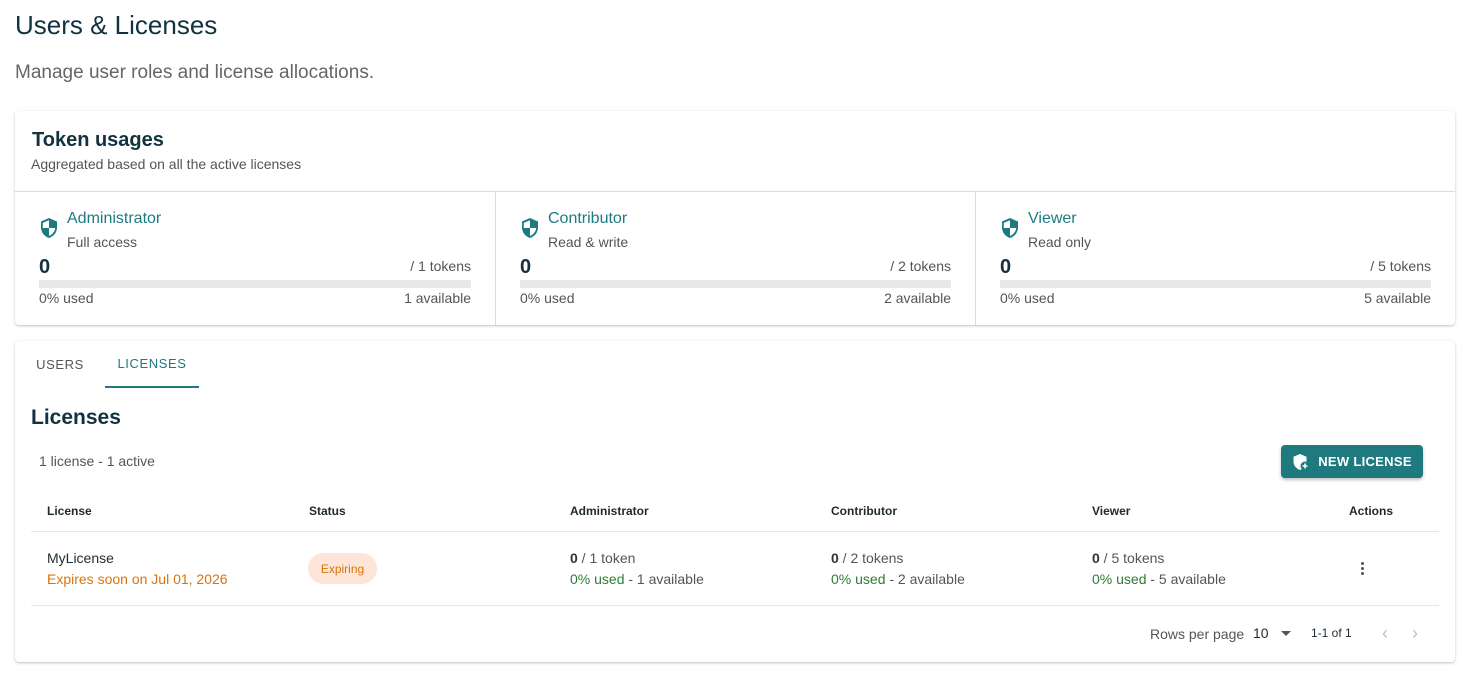 This screenshot has height=674, width=1472. Describe the element at coordinates (1111, 511) in the screenshot. I see `column-header-viewer: Viewer` at that location.